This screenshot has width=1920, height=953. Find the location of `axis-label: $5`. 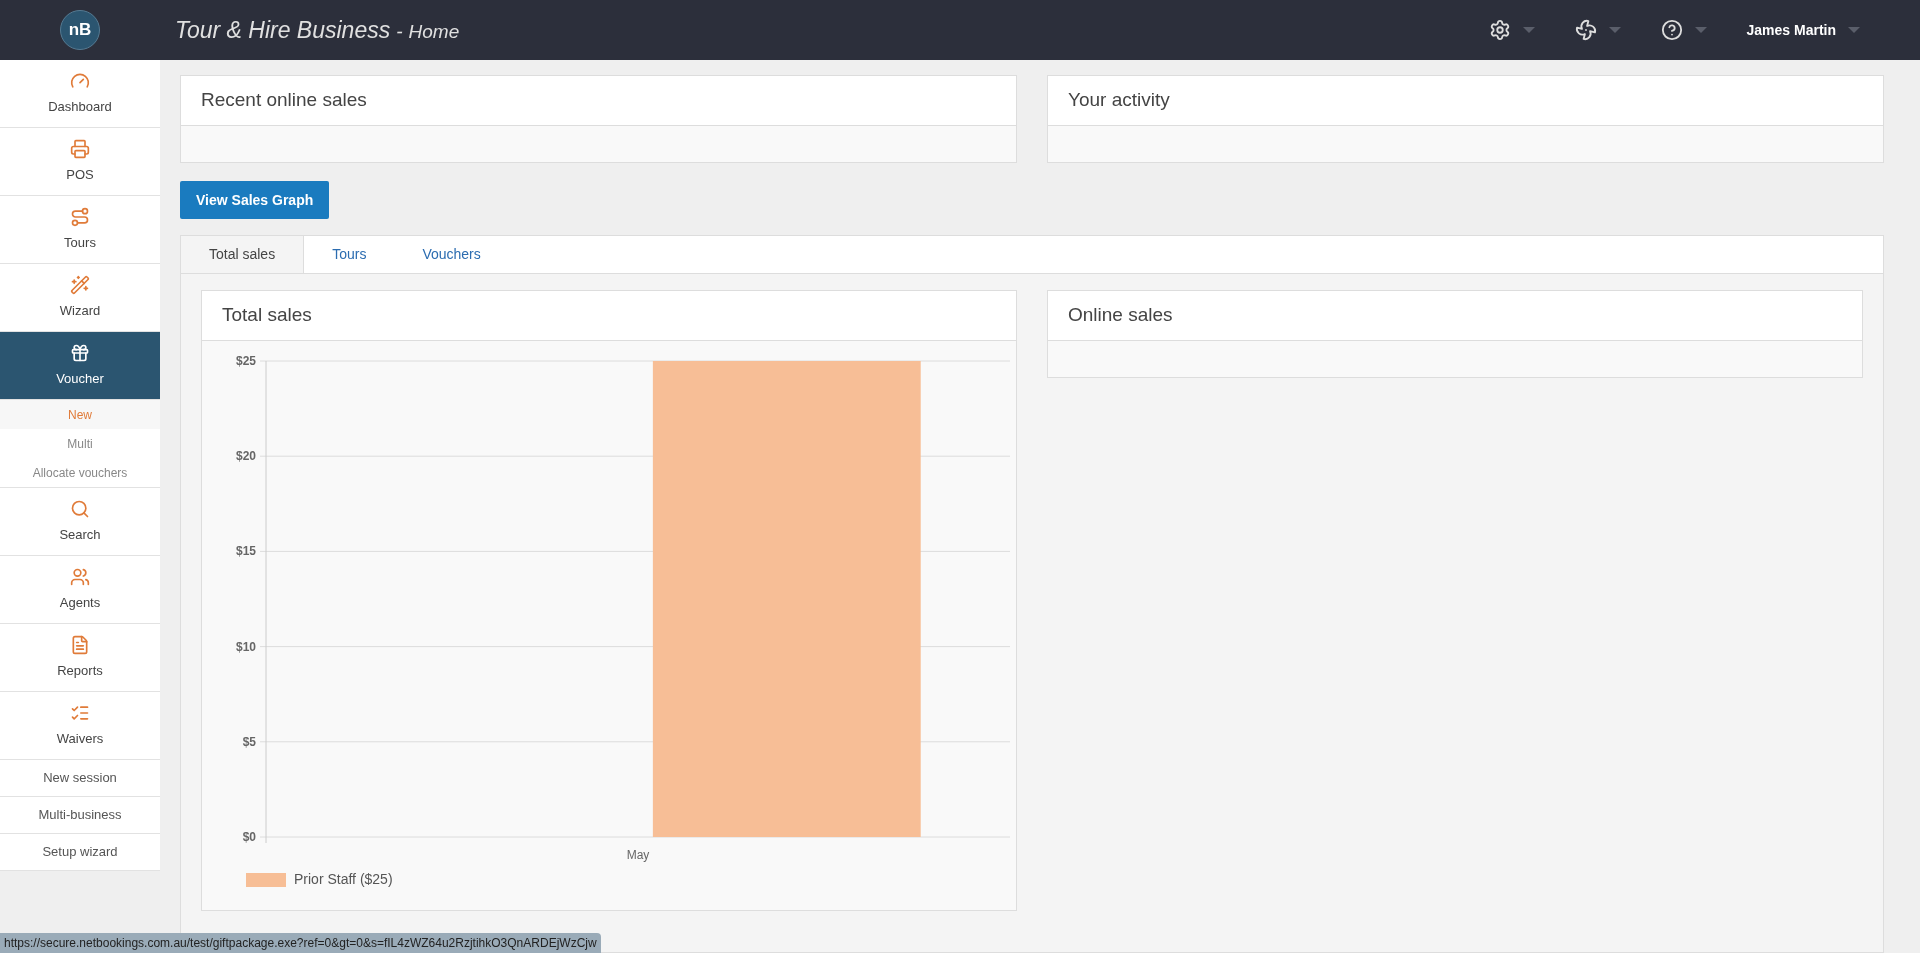

axis-label: $5 is located at coordinates (249, 741).